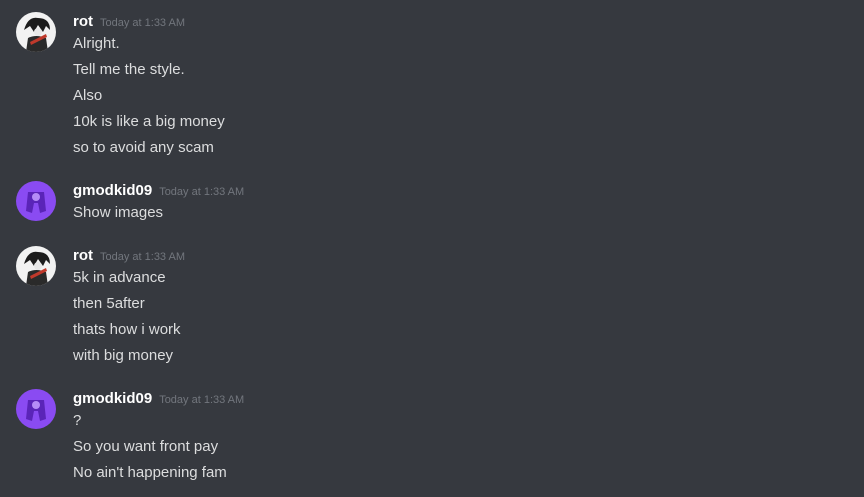 The height and width of the screenshot is (497, 864). What do you see at coordinates (123, 355) in the screenshot?
I see `message-line: with big money` at bounding box center [123, 355].